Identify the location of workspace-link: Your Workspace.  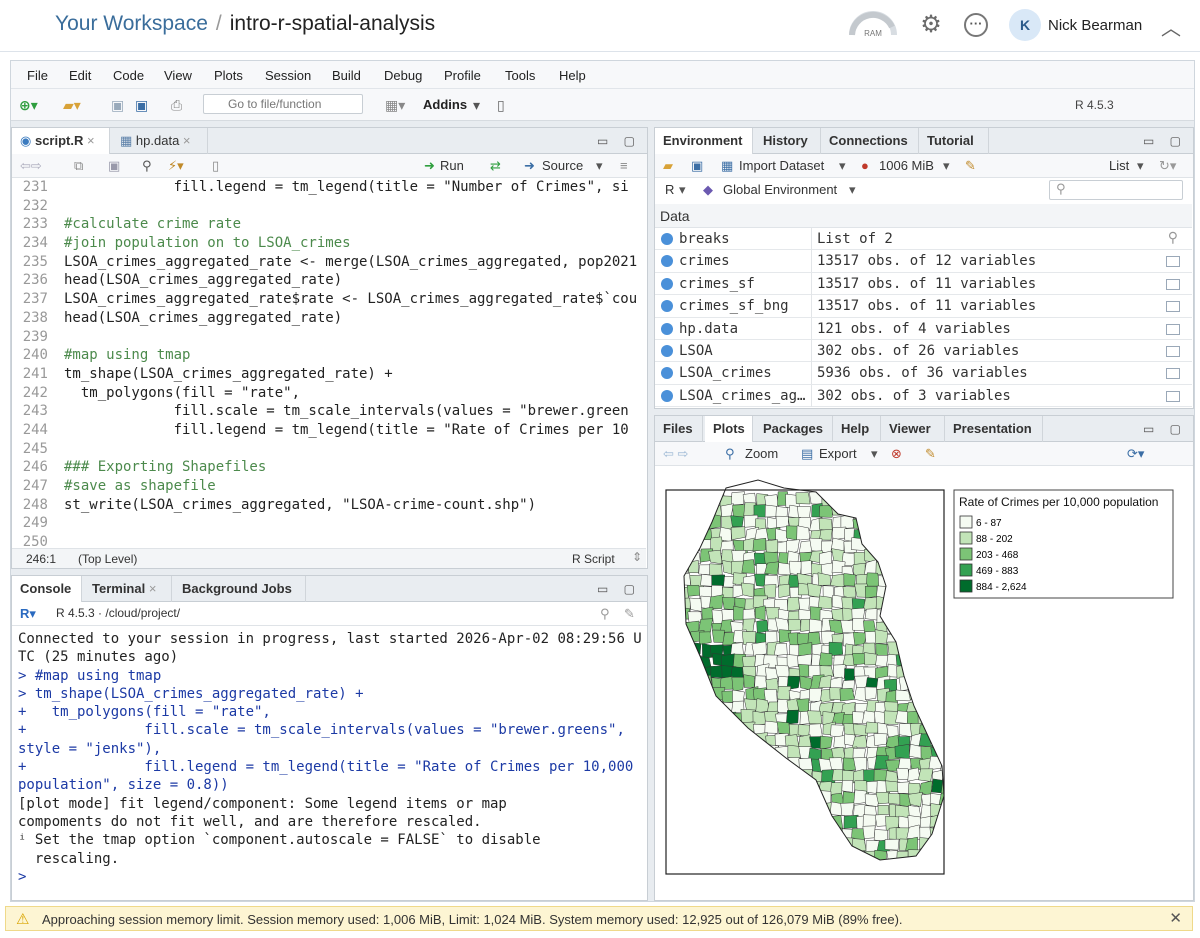
(131, 23).